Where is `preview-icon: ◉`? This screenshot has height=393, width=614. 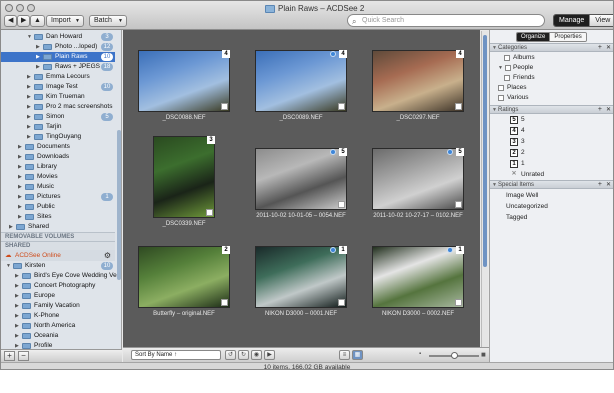
preview-icon: ◉ is located at coordinates (256, 355).